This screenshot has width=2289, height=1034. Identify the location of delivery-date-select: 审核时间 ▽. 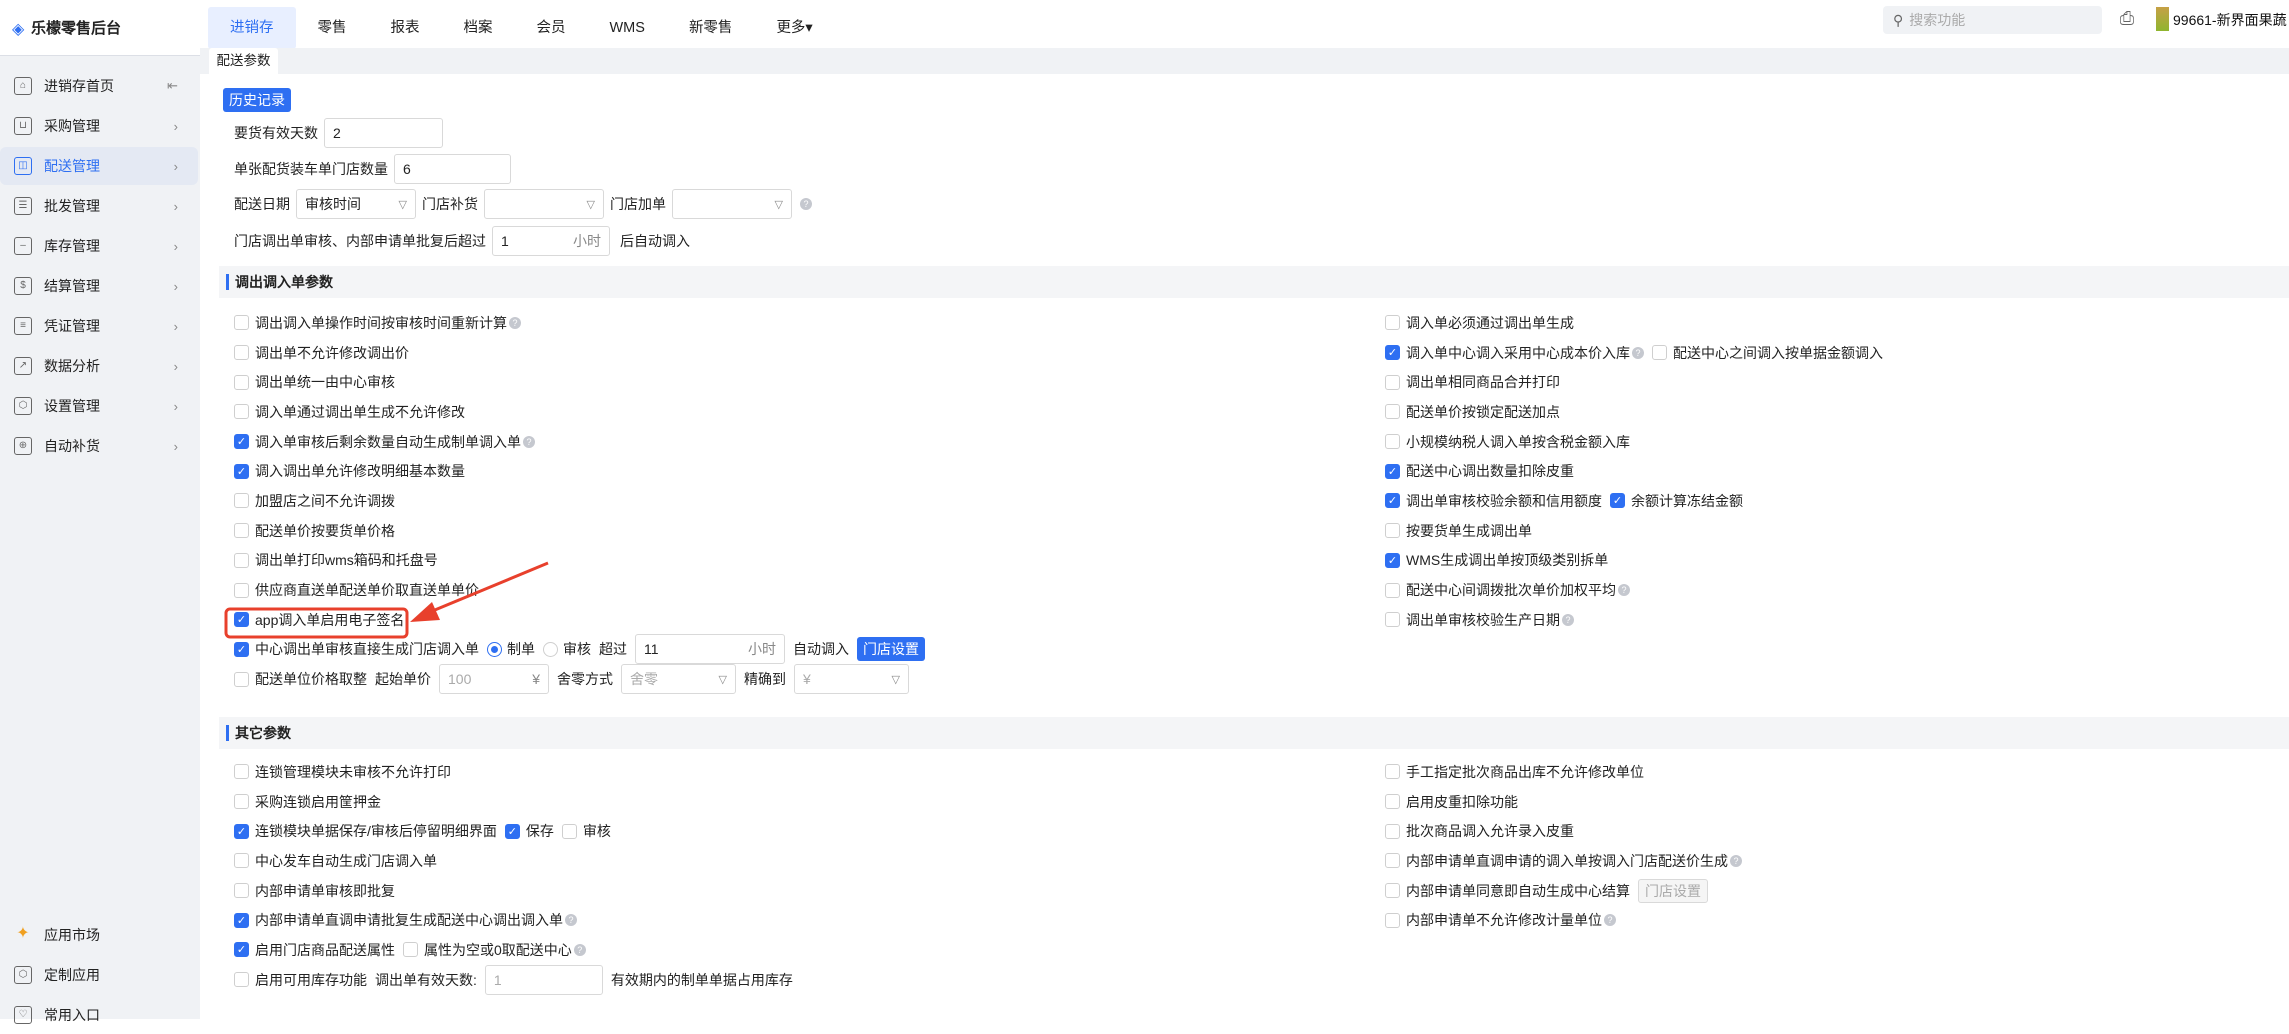
(356, 204).